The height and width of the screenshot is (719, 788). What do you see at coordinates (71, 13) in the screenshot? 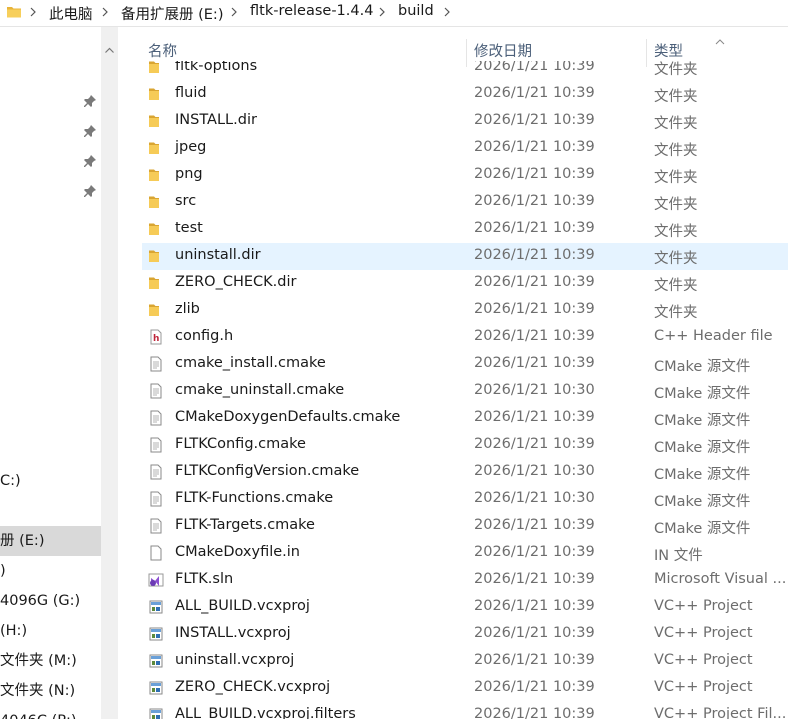
I see `breadcrumb-this-pc: 此电脑` at bounding box center [71, 13].